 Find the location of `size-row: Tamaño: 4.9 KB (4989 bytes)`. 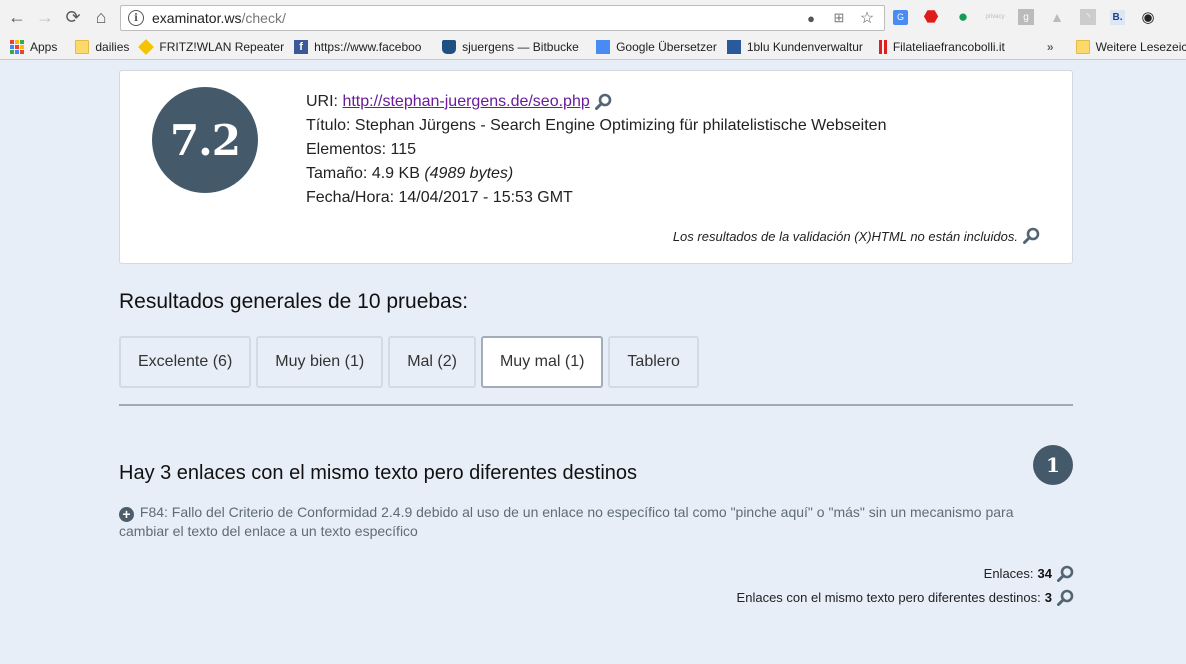

size-row: Tamaño: 4.9 KB (4989 bytes) is located at coordinates (410, 173).